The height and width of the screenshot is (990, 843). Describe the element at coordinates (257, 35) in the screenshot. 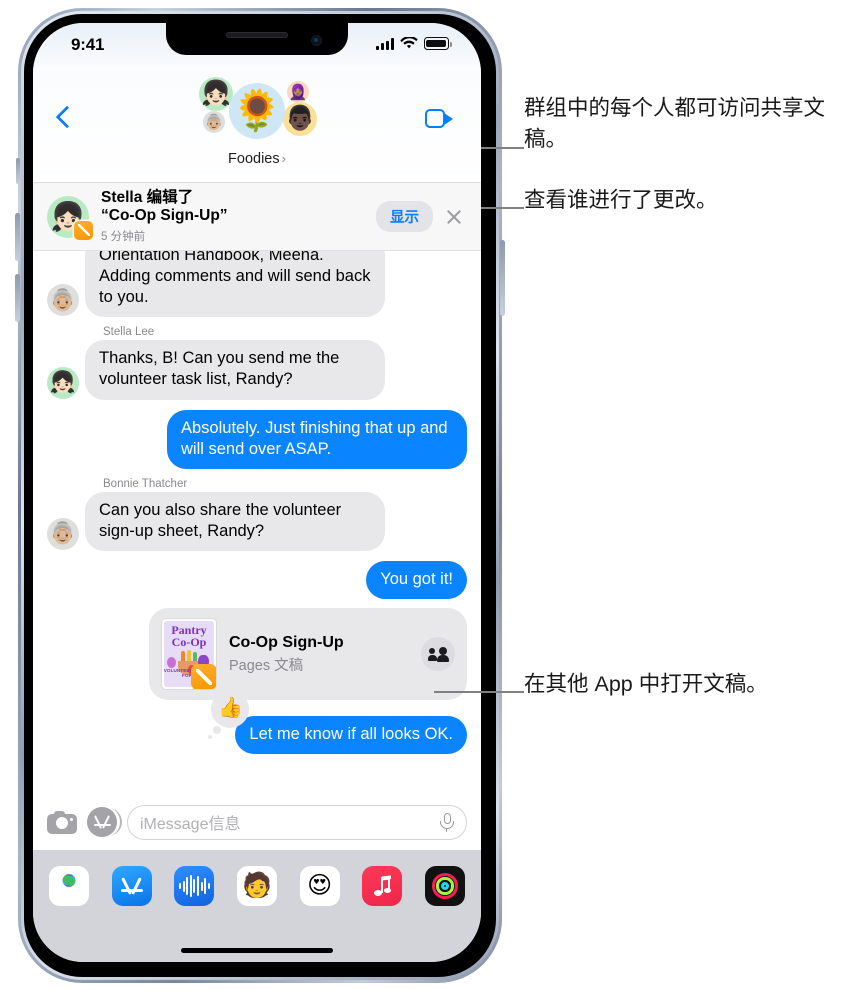

I see `earpiece-speaker` at that location.